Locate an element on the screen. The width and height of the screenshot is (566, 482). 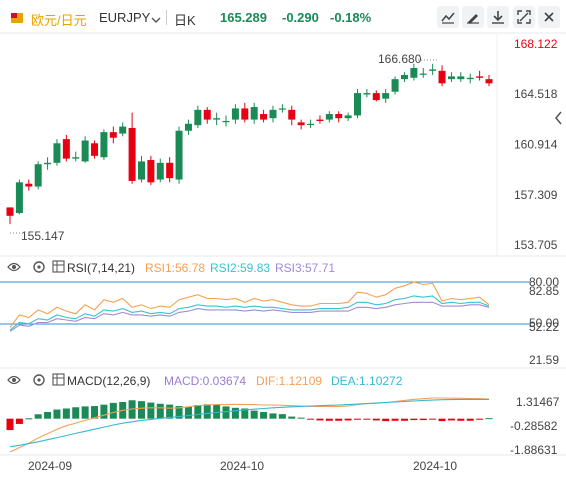
macd-tick-low: -1.88631 is located at coordinates (534, 450).